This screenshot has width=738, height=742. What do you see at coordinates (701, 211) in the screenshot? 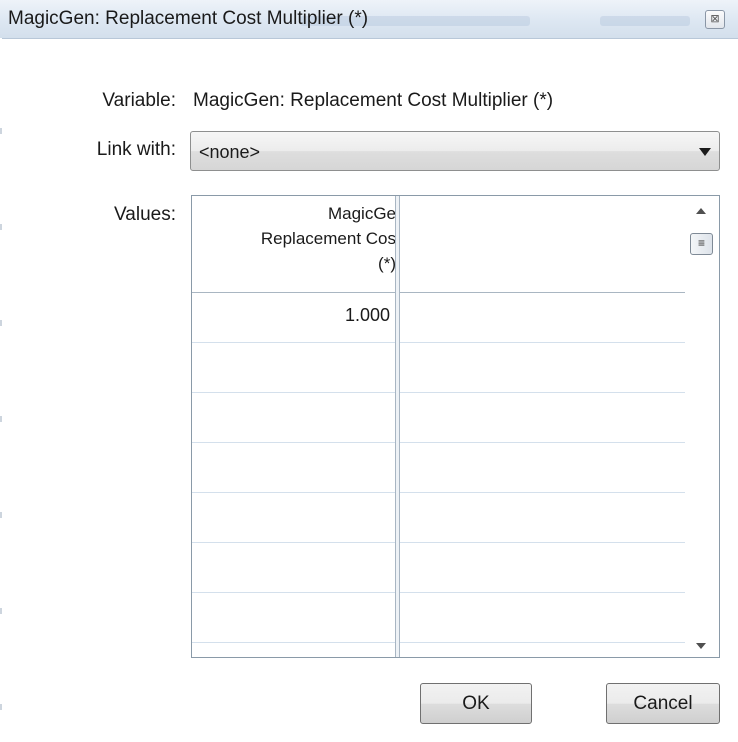
I see `arrow-up-icon` at bounding box center [701, 211].